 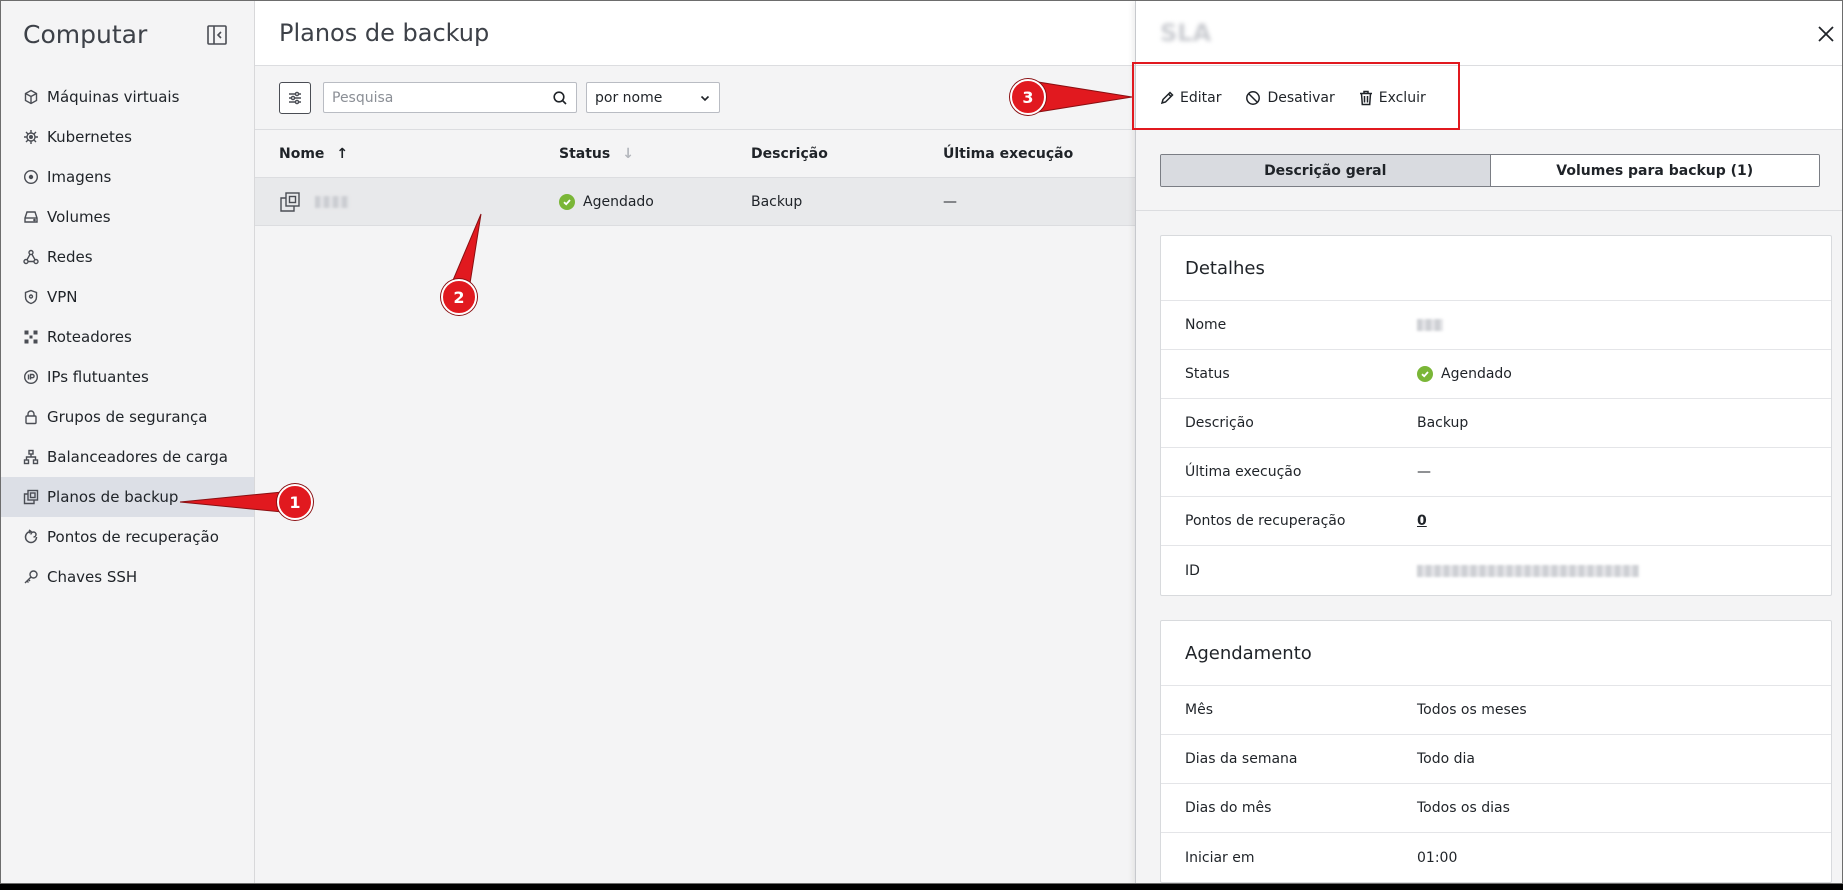 I want to click on delete-button: Excluir, so click(x=1392, y=98).